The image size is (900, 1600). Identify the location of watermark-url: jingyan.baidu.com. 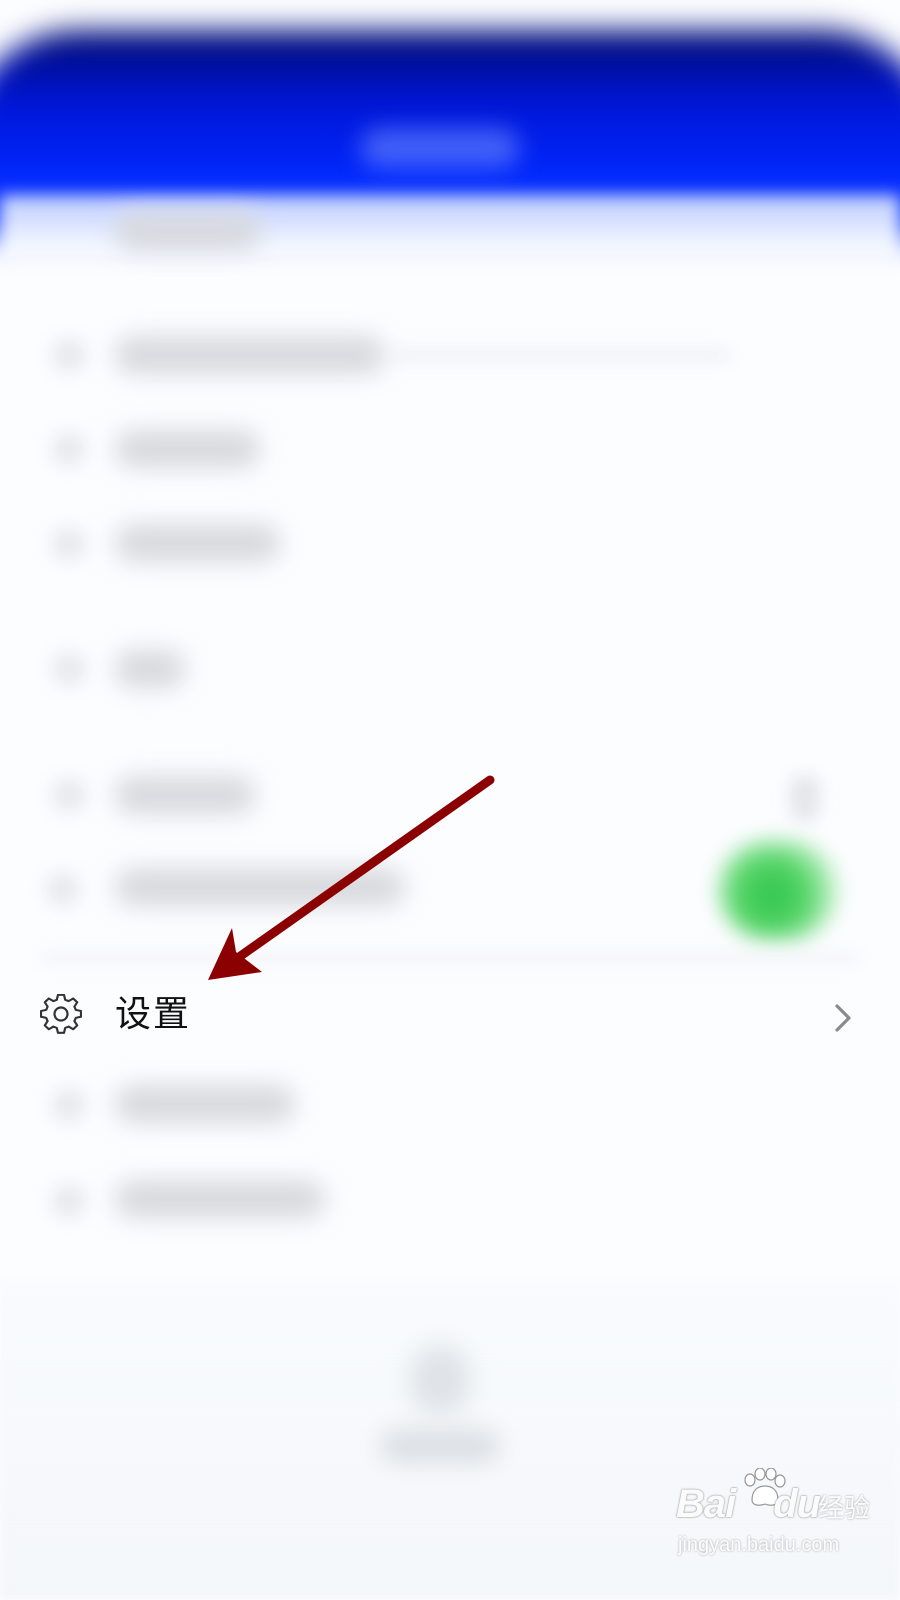
(759, 1545).